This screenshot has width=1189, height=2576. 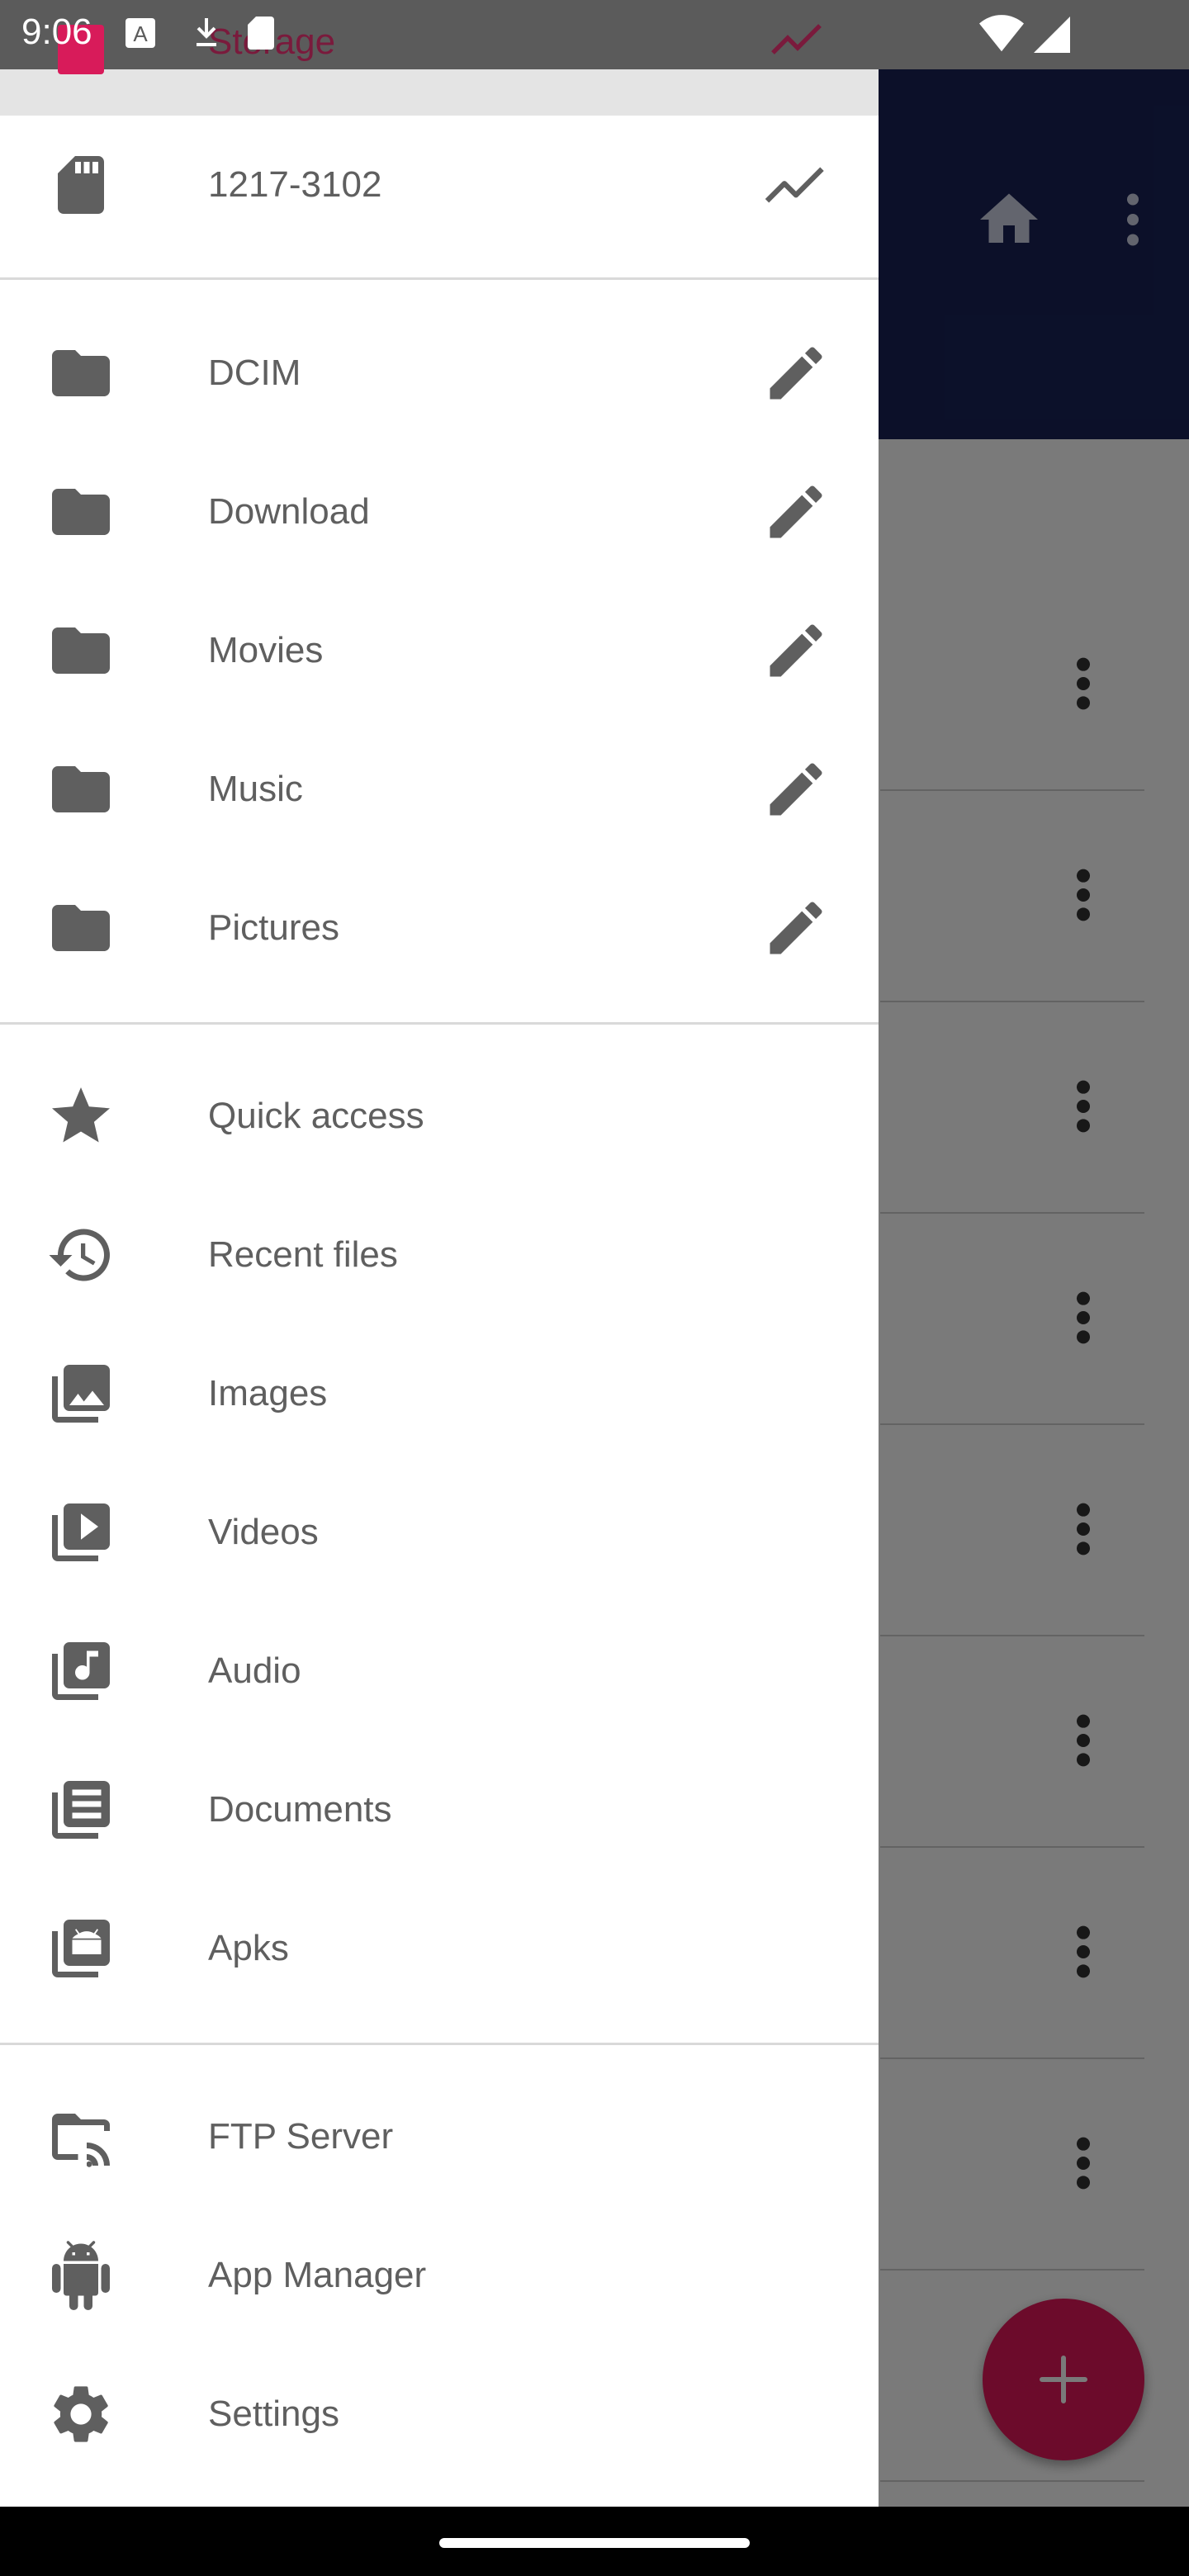 What do you see at coordinates (796, 185) in the screenshot?
I see `storage-usage-icon` at bounding box center [796, 185].